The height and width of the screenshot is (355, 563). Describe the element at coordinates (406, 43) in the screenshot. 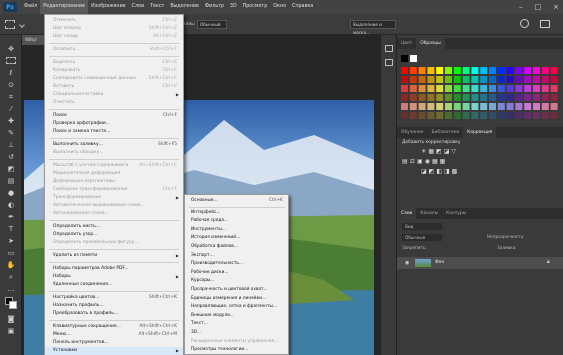

I see `tab-color: Цвет` at that location.